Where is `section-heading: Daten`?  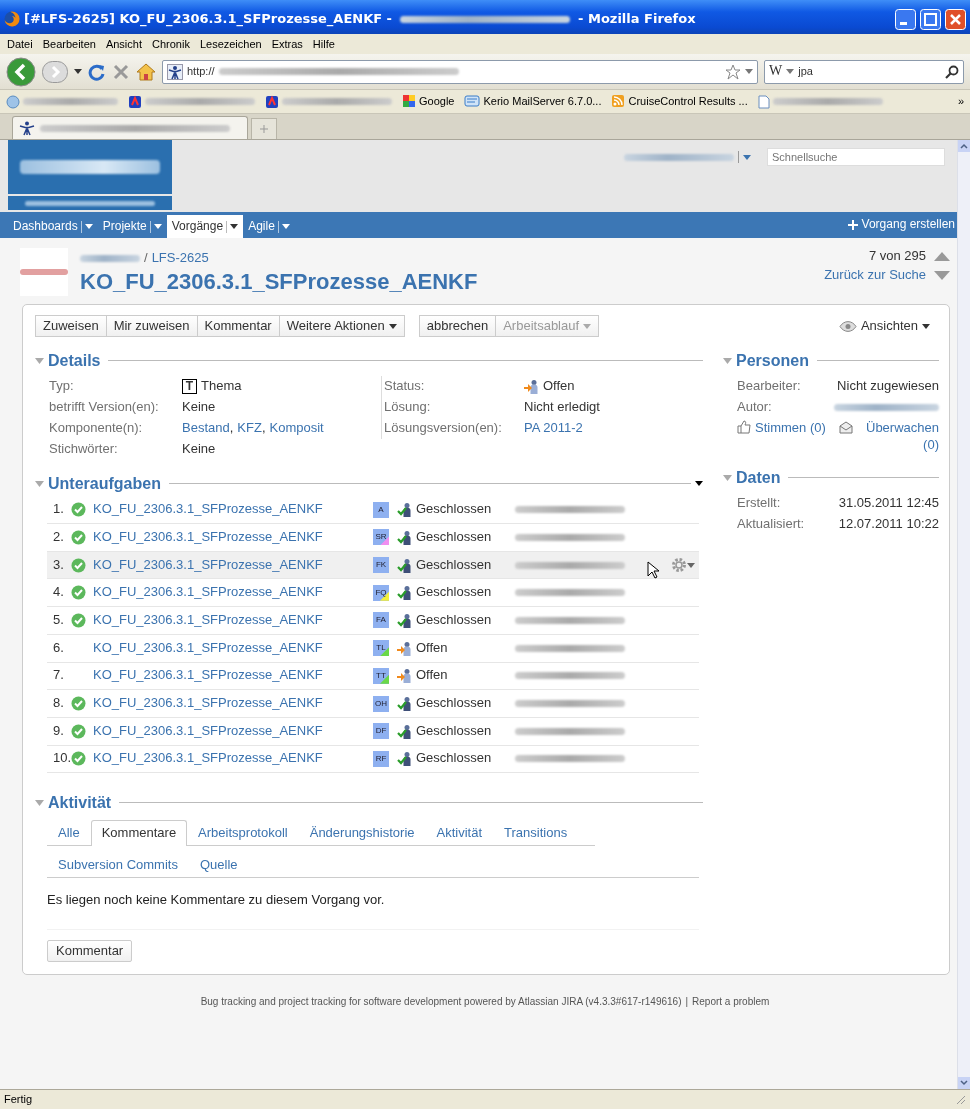
section-heading: Daten is located at coordinates (758, 477).